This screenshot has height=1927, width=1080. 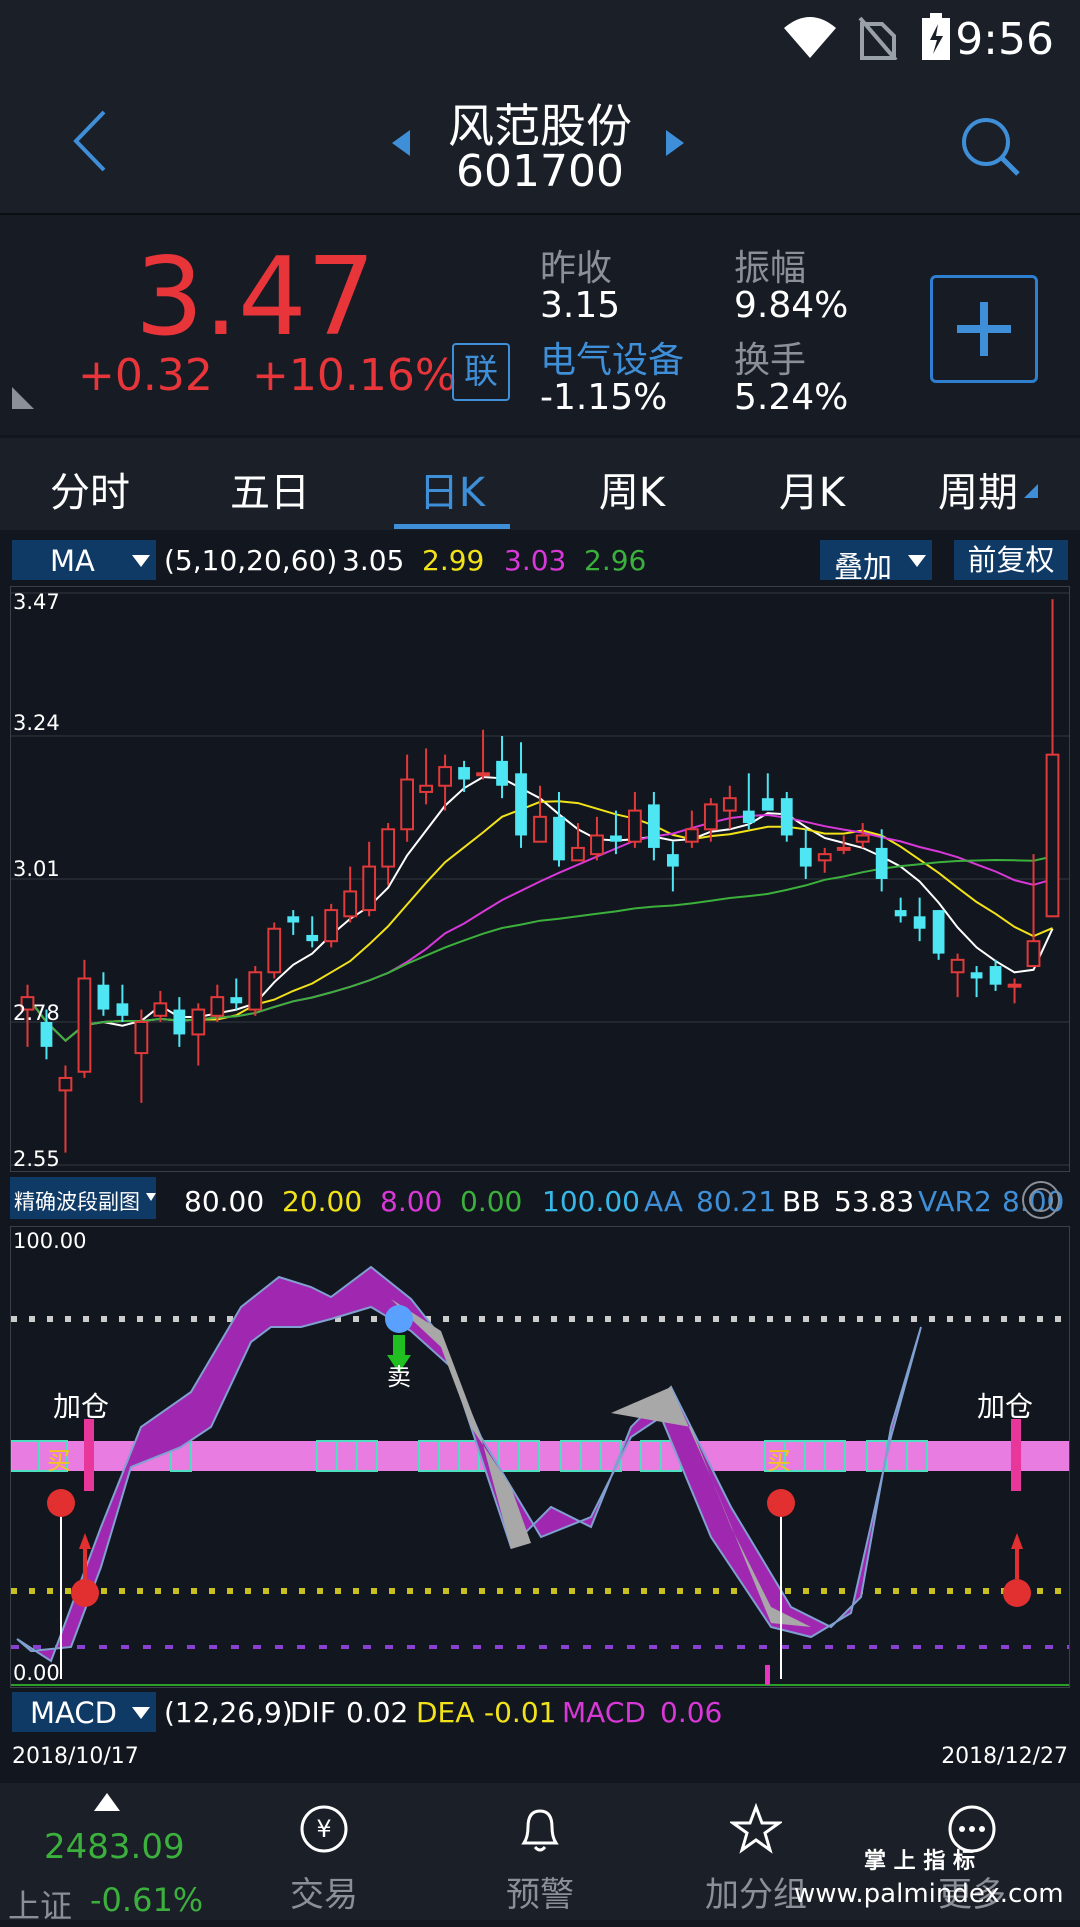 What do you see at coordinates (481, 372) in the screenshot?
I see `link-button: 联` at bounding box center [481, 372].